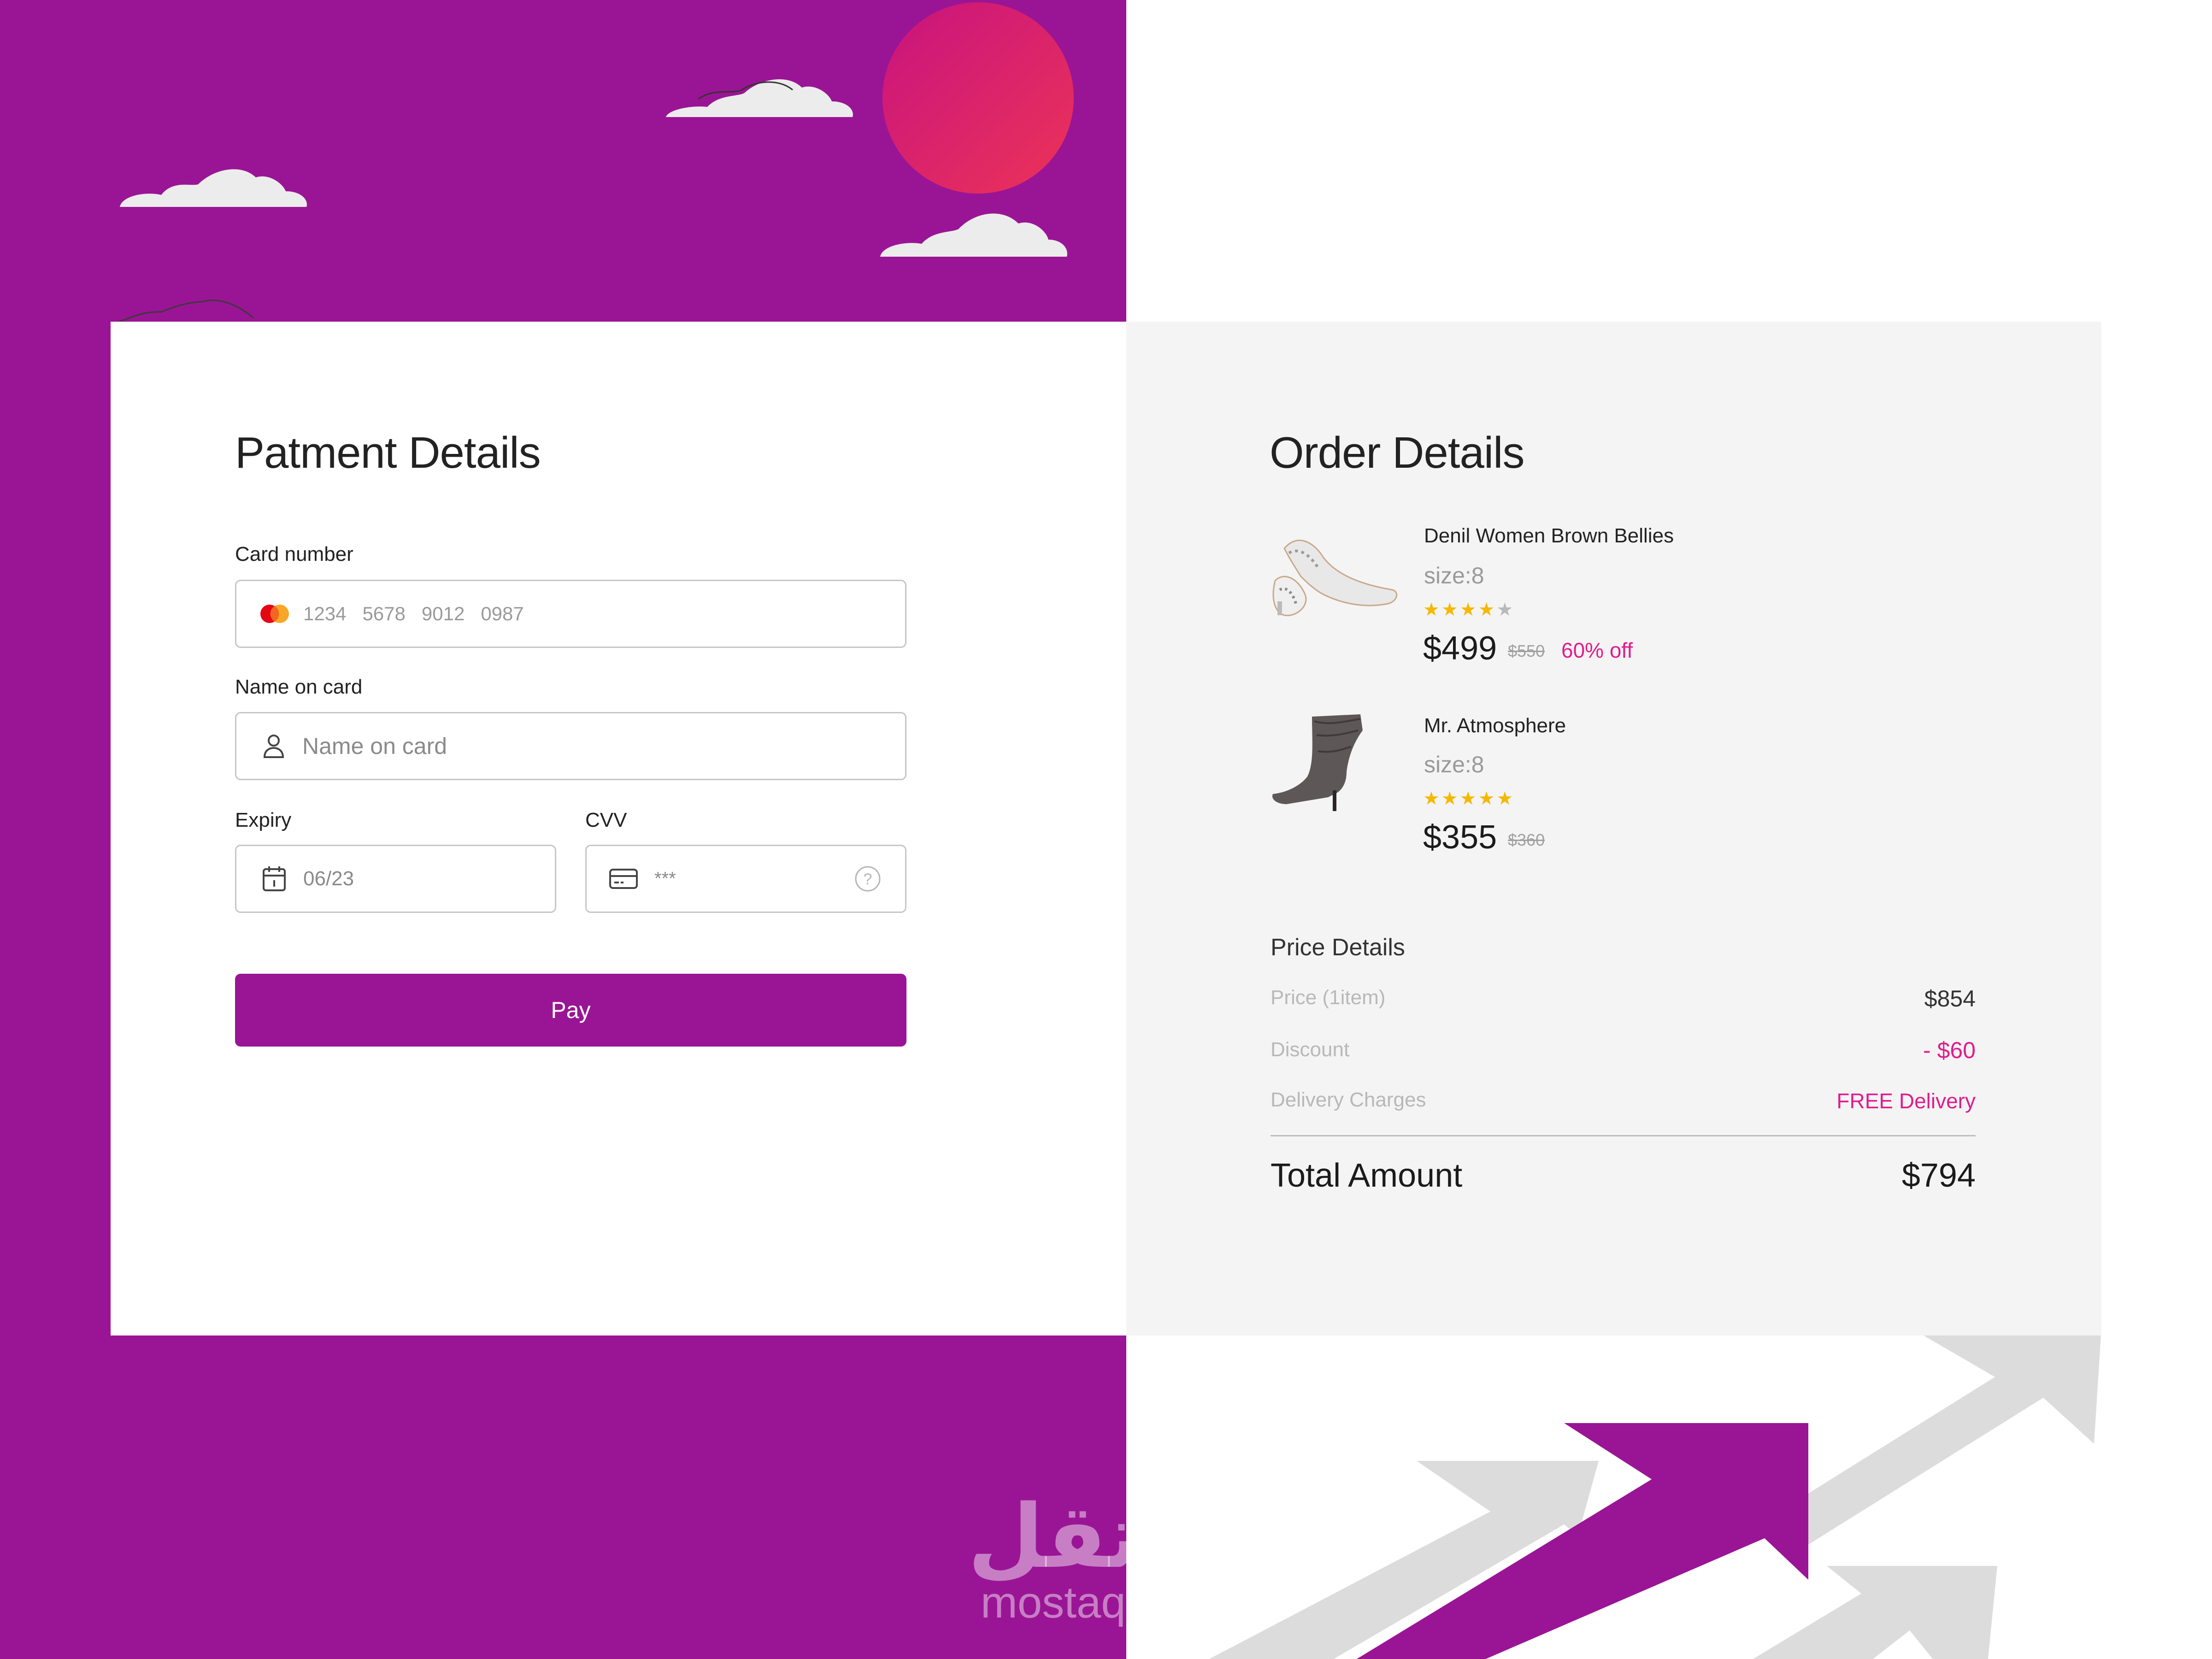  I want to click on payment-title: Patment Details, so click(388, 452).